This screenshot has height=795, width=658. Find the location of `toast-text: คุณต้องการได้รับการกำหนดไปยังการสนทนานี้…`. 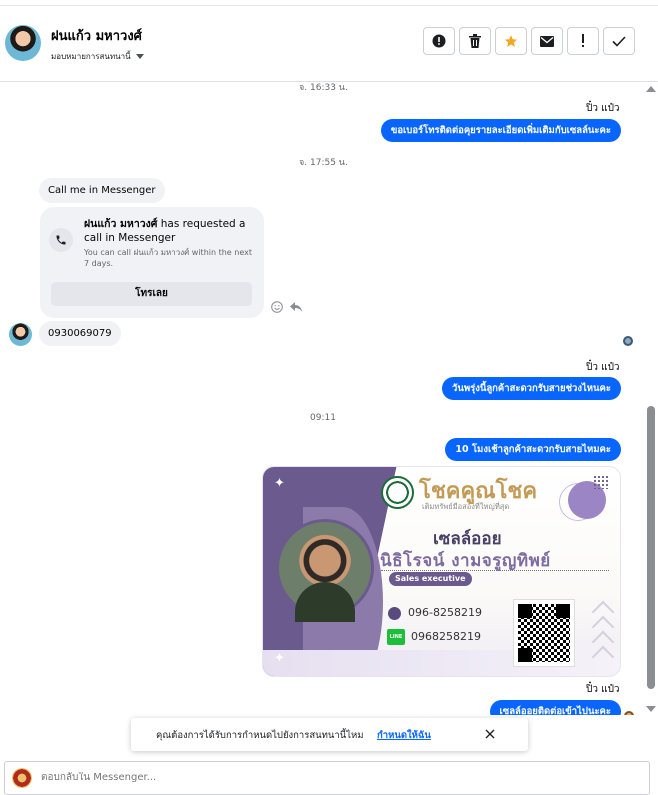

toast-text: คุณต้องการได้รับการกำหนดไปยังการสนทนานี้… is located at coordinates (260, 735).